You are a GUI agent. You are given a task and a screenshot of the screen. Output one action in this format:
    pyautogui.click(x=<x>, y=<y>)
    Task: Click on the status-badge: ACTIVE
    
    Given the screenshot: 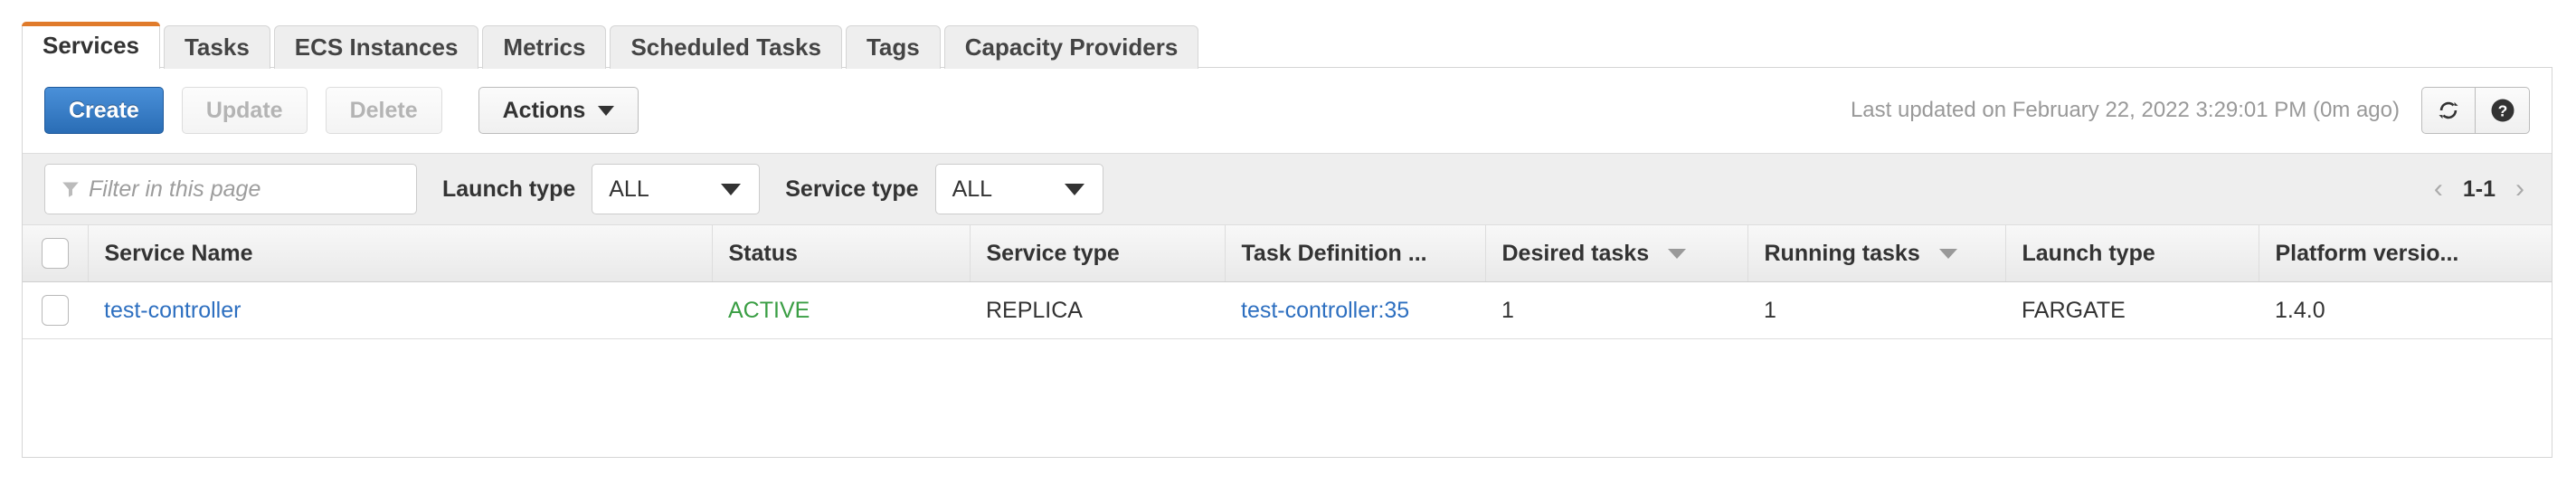 What is the action you would take?
    pyautogui.click(x=769, y=310)
    